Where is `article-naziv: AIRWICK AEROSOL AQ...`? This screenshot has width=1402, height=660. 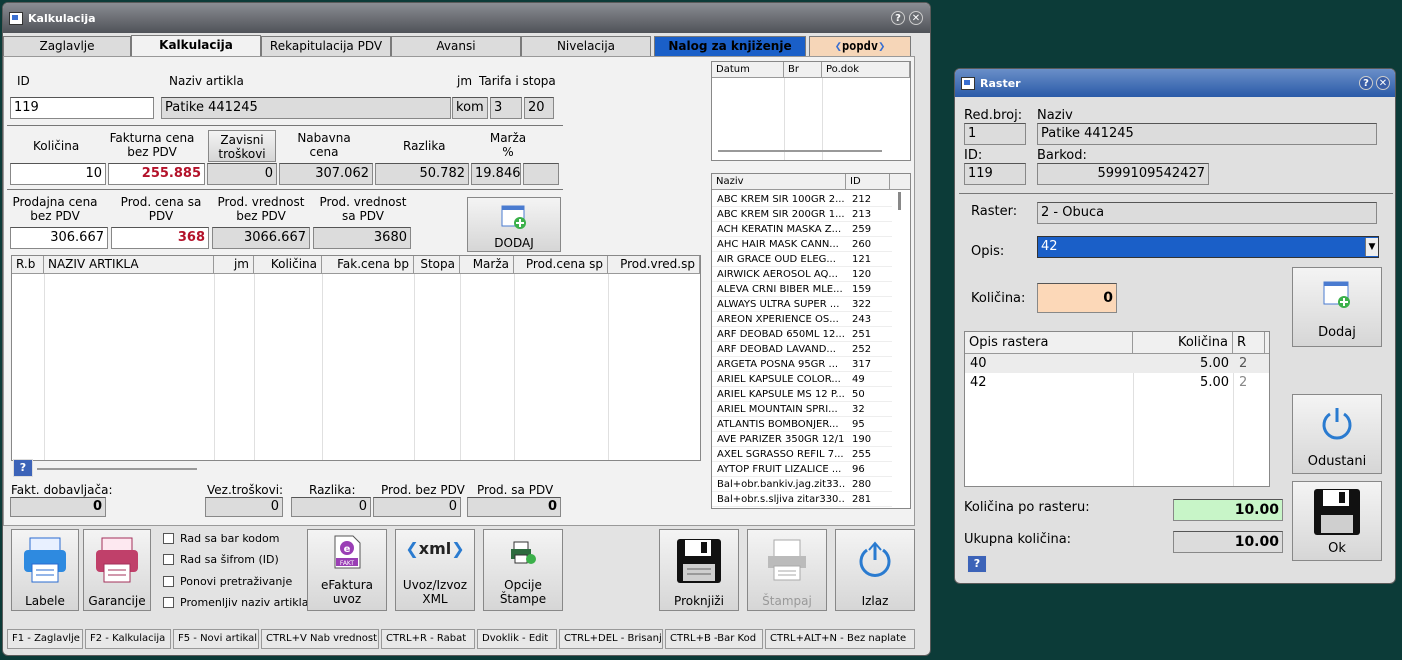 article-naziv: AIRWICK AEROSOL AQ... is located at coordinates (777, 274).